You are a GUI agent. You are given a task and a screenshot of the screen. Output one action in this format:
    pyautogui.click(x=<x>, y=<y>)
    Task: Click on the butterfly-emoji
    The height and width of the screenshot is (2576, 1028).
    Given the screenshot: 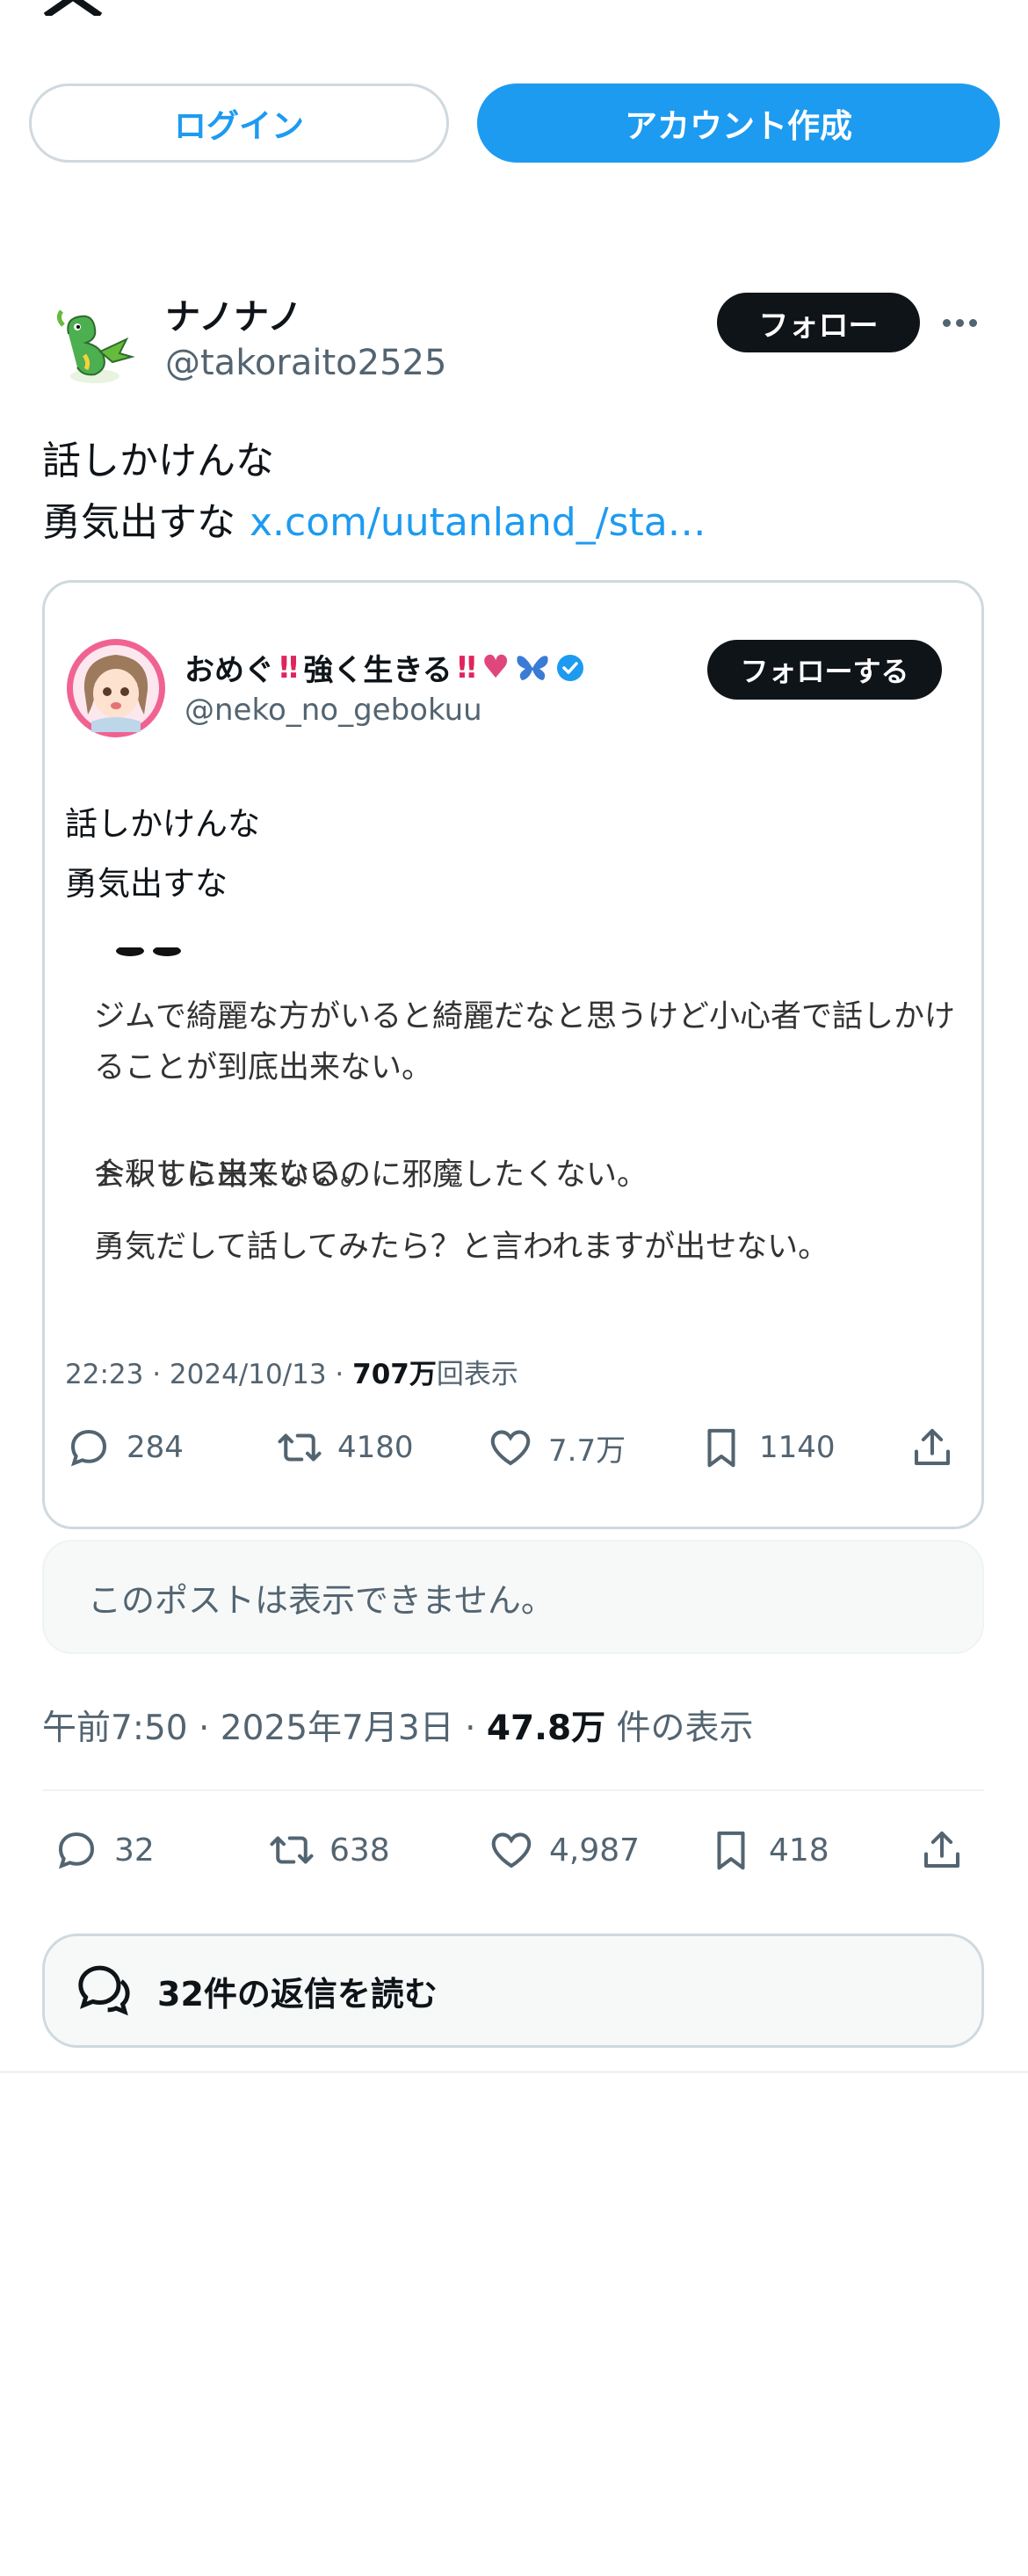 What is the action you would take?
    pyautogui.click(x=532, y=667)
    